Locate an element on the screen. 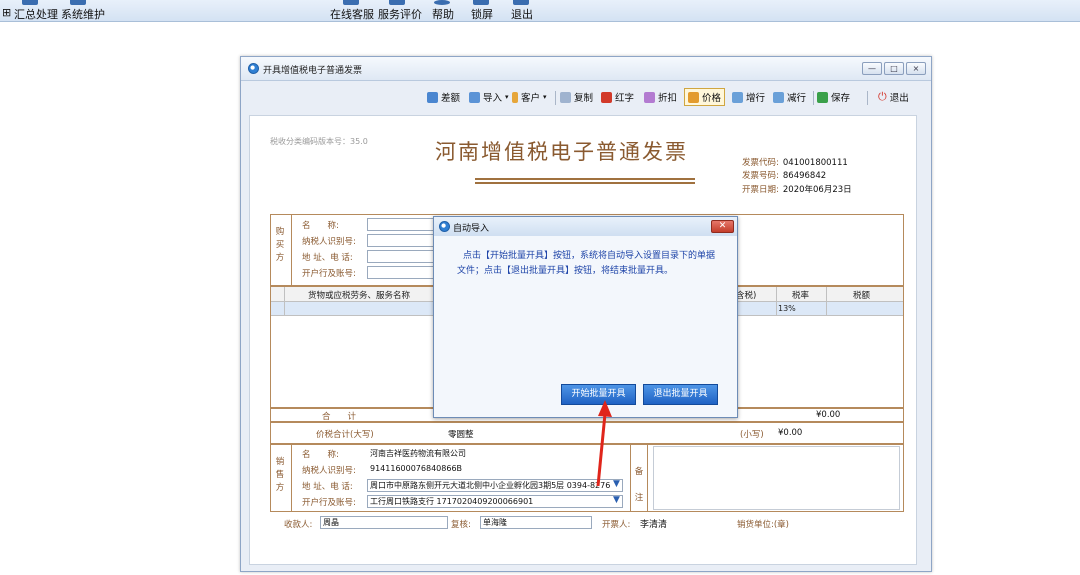  discount-button: 折扣 is located at coordinates (660, 97).